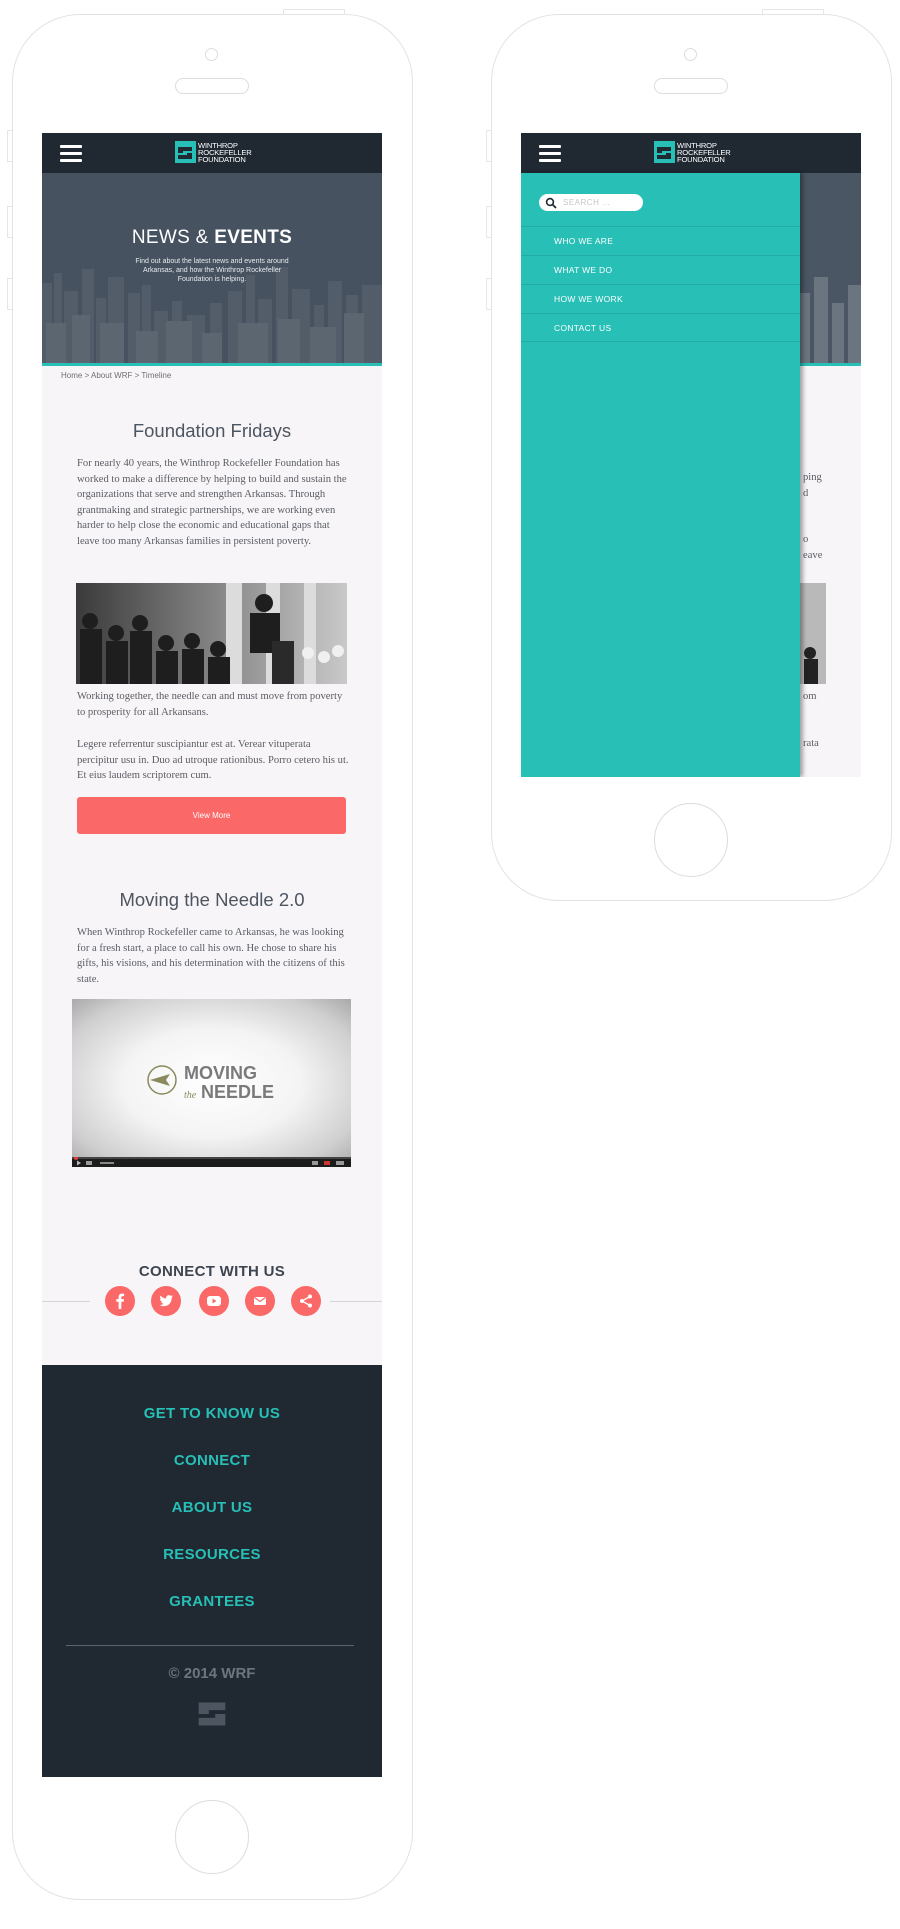 The height and width of the screenshot is (1929, 900). I want to click on connect-divider-right, so click(356, 1301).